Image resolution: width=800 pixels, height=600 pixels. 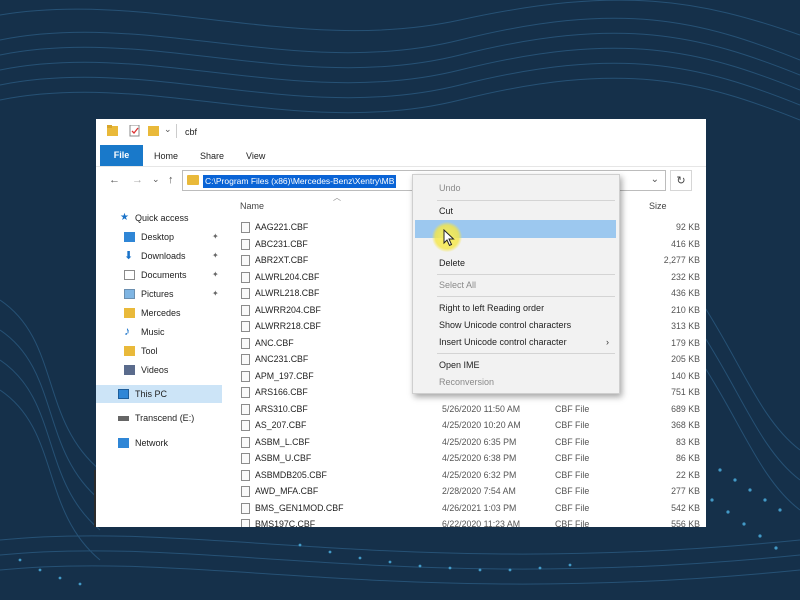 I want to click on file-size: 689 KB, so click(x=685, y=408).